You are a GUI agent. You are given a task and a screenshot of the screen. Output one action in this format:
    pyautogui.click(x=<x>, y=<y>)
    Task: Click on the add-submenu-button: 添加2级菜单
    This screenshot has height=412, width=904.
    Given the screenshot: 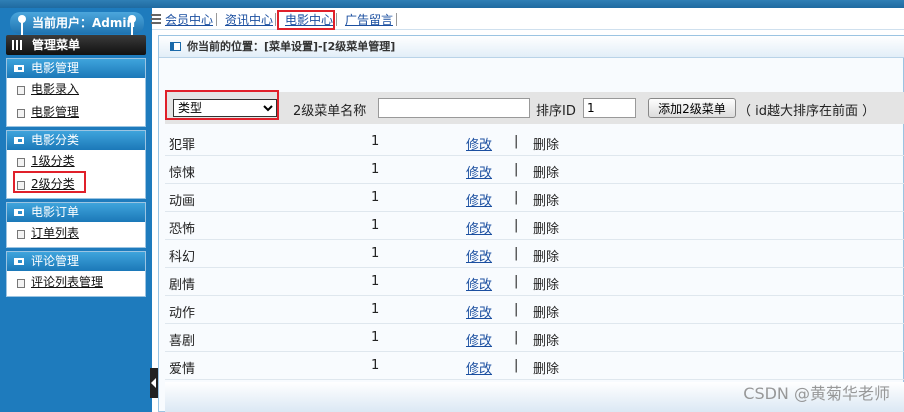 What is the action you would take?
    pyautogui.click(x=692, y=108)
    